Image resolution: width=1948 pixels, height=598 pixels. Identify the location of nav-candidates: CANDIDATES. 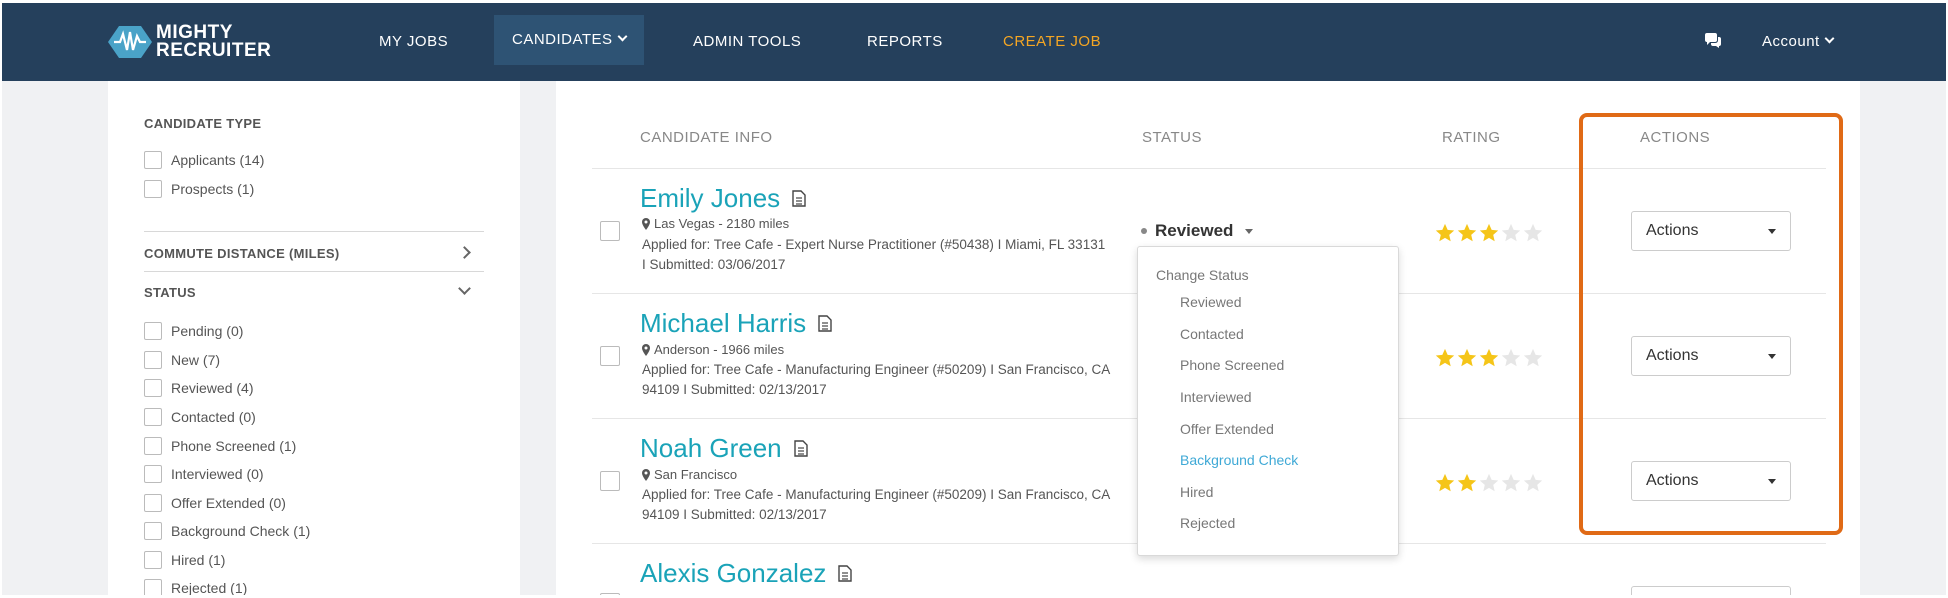
(569, 40).